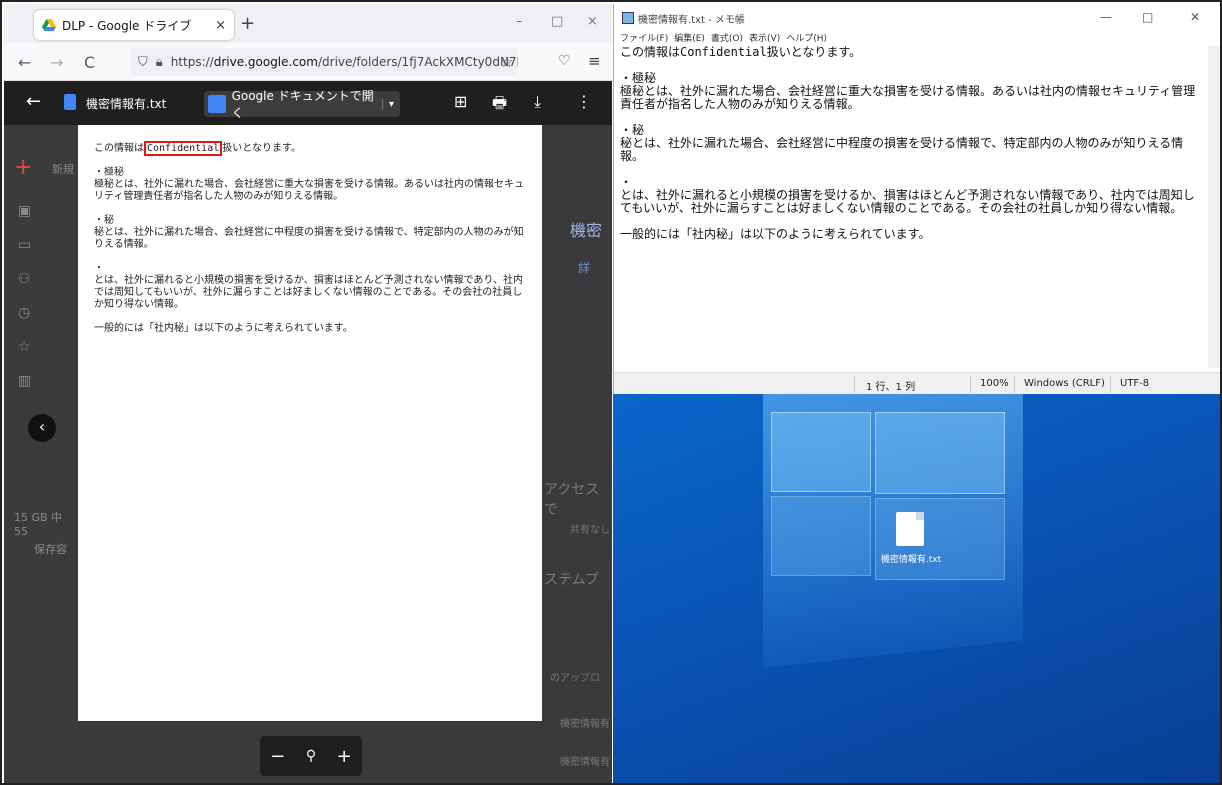 This screenshot has width=1222, height=785. I want to click on desktop-file-label: 機密情報有.txt, so click(911, 558).